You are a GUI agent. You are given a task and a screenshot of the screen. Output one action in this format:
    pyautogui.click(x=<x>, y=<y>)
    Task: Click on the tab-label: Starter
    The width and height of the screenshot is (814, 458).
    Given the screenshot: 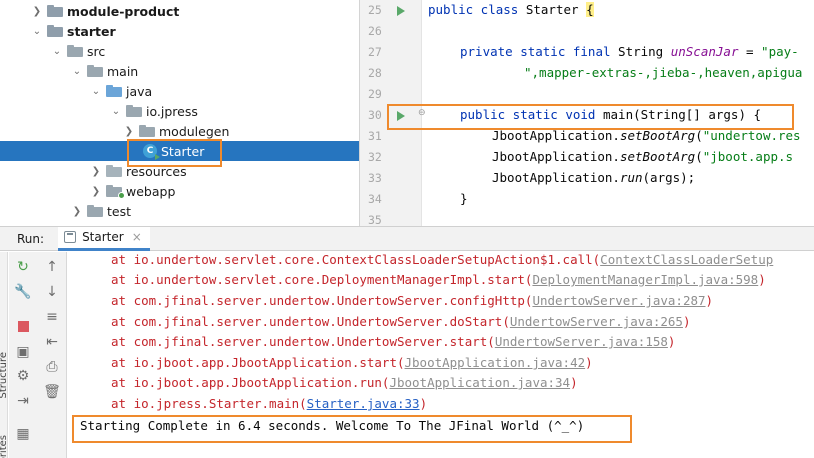 What is the action you would take?
    pyautogui.click(x=103, y=237)
    